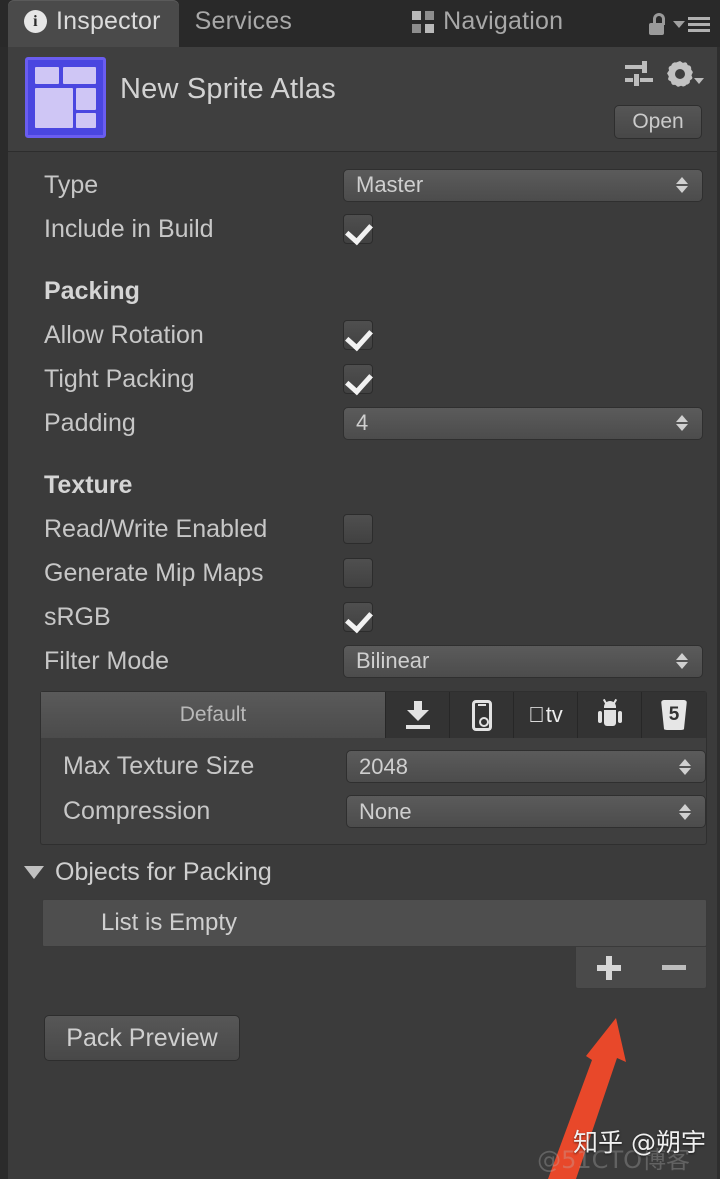  What do you see at coordinates (88, 484) in the screenshot?
I see `section-header-texture: Texture` at bounding box center [88, 484].